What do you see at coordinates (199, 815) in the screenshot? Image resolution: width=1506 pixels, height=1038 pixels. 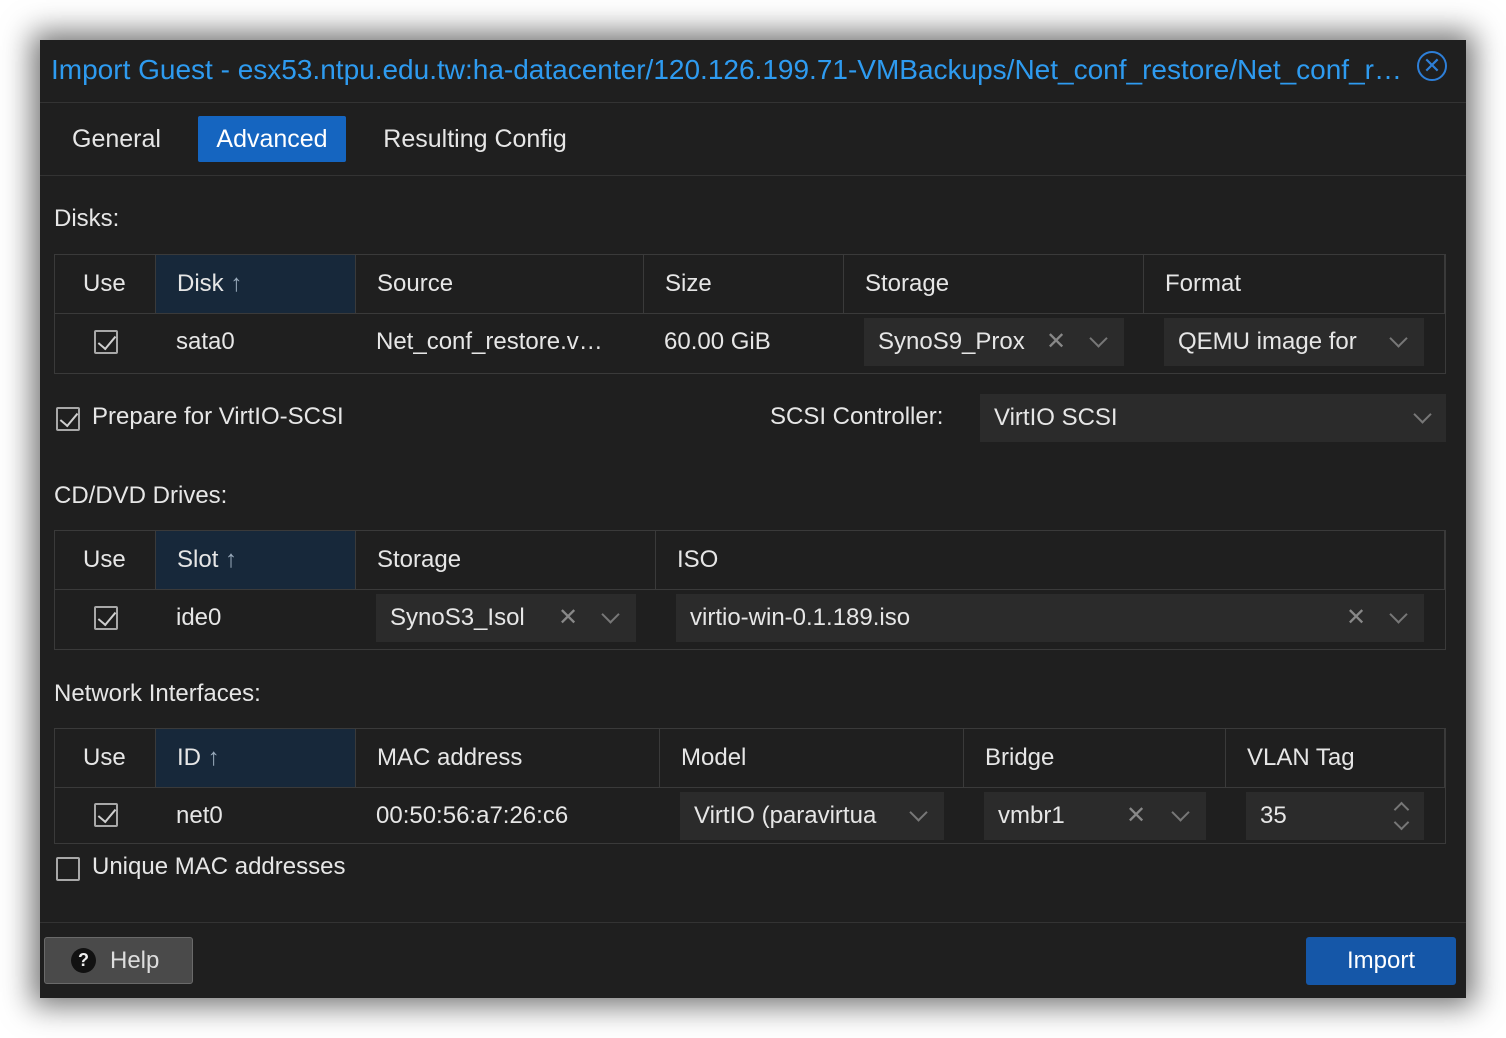 I see `id-cell: net0` at bounding box center [199, 815].